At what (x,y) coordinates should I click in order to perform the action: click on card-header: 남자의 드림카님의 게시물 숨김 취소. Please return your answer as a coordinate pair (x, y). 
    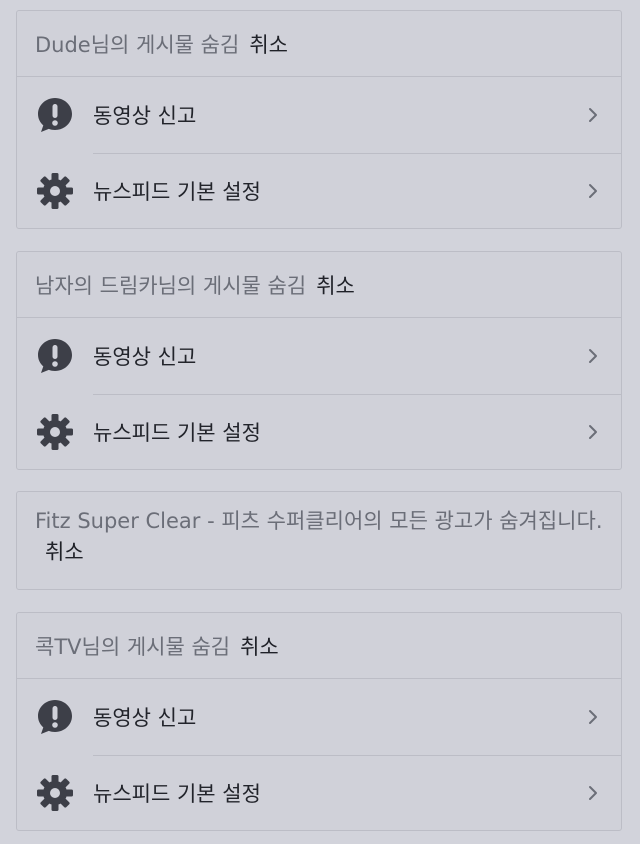
    Looking at the image, I should click on (319, 285).